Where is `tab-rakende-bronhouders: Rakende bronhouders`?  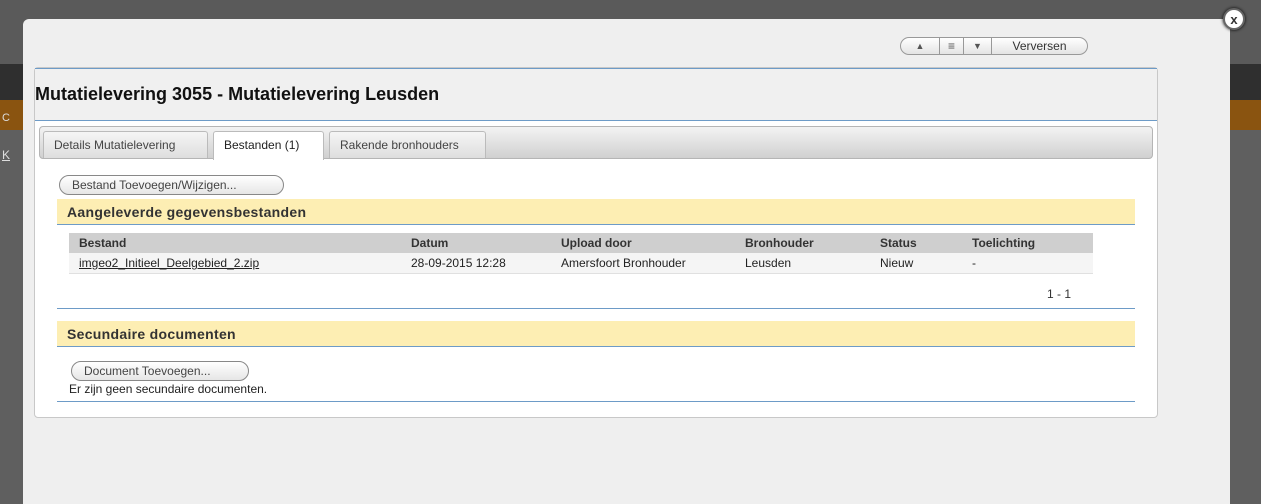
tab-rakende-bronhouders: Rakende bronhouders is located at coordinates (407, 144).